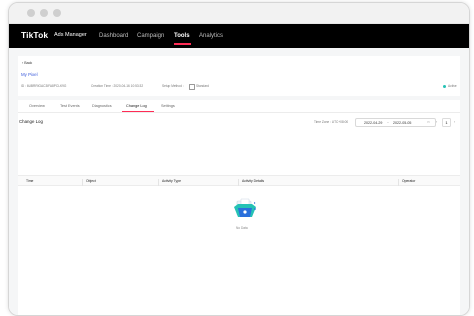  What do you see at coordinates (253, 180) in the screenshot?
I see `column-activity-details: Activity Details` at bounding box center [253, 180].